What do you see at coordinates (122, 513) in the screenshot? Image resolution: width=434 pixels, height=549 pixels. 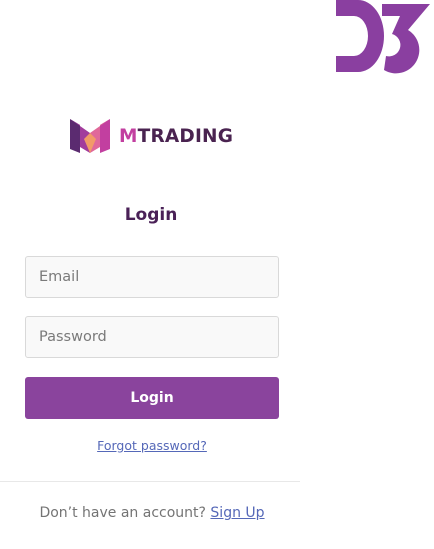 I see `signup-prompt: Don’t have an account?` at bounding box center [122, 513].